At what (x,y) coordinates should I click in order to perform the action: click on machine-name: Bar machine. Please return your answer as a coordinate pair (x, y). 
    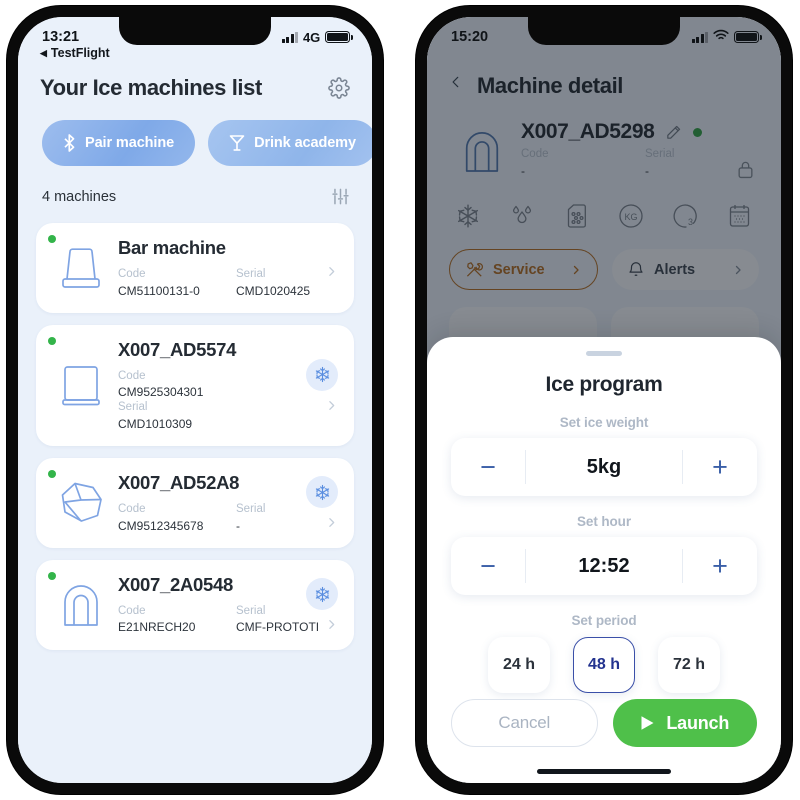
    Looking at the image, I should click on (172, 247).